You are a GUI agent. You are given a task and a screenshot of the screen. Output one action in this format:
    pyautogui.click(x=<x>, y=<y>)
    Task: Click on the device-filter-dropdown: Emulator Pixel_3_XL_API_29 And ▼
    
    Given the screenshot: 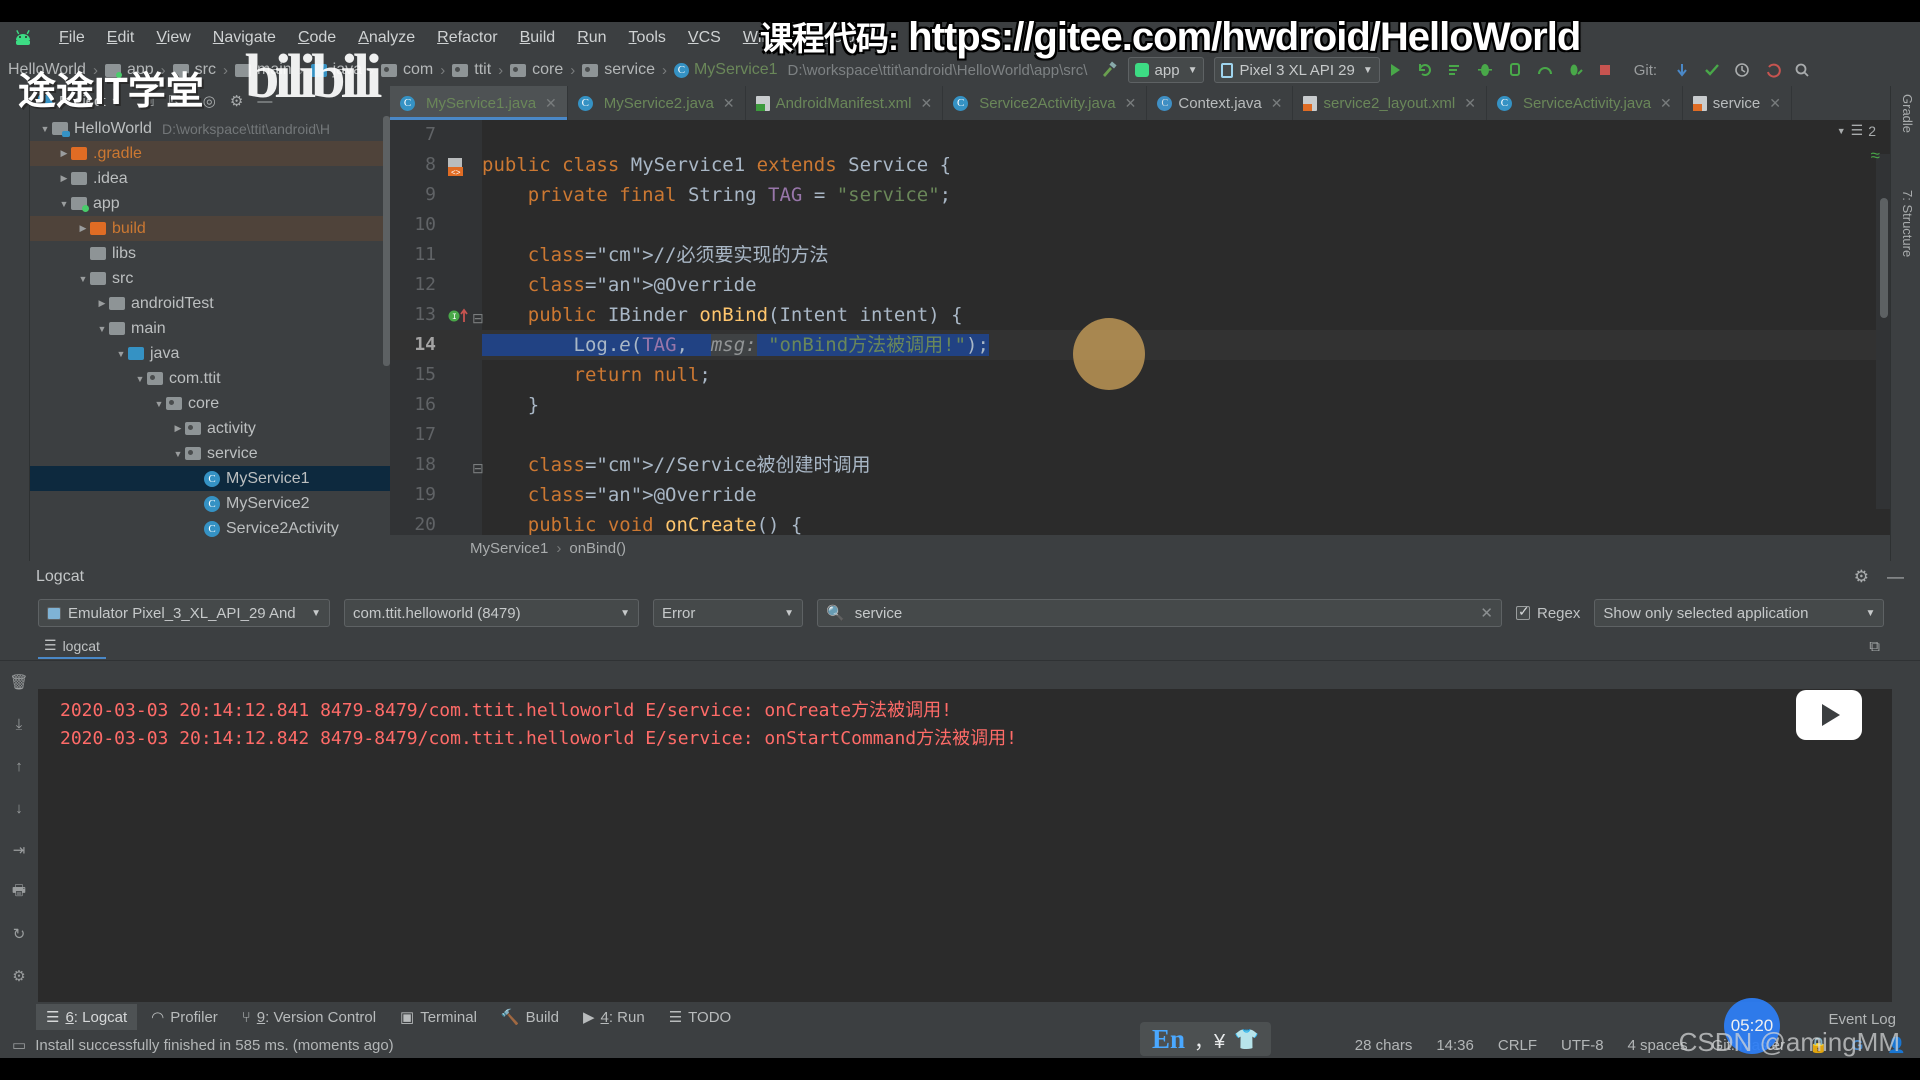 What is the action you would take?
    pyautogui.click(x=184, y=613)
    